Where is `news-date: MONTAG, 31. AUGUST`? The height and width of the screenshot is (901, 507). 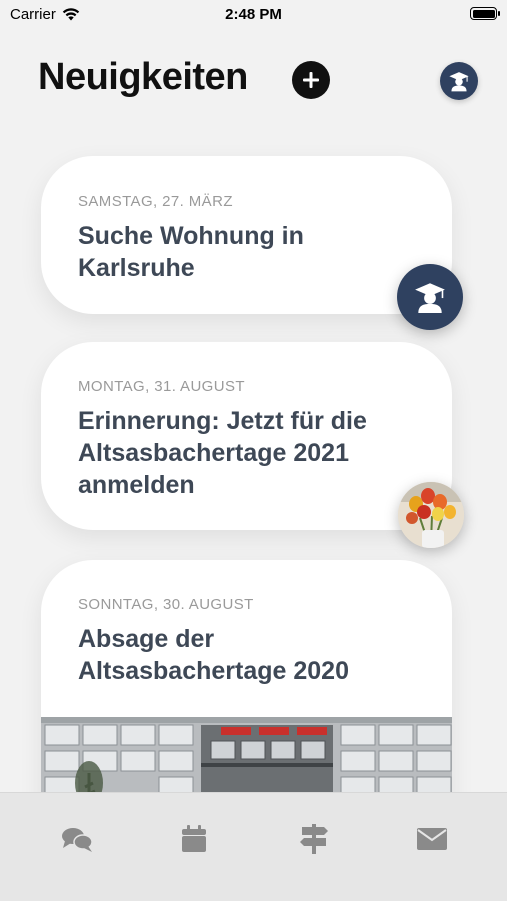
news-date: MONTAG, 31. AUGUST is located at coordinates (161, 386).